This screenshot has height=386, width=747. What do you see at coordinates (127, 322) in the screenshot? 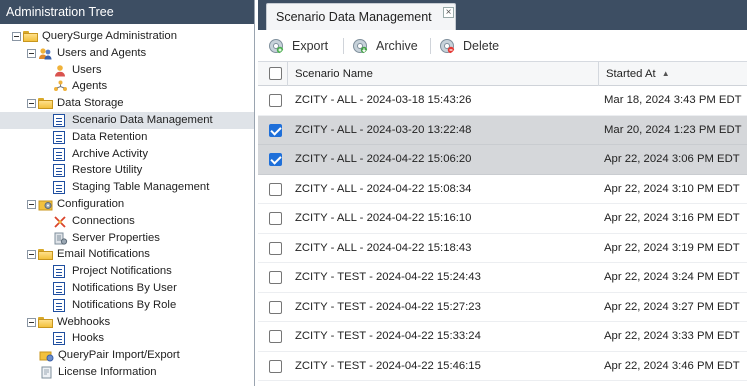
I see `tree-item-webhooks: Webhooks` at bounding box center [127, 322].